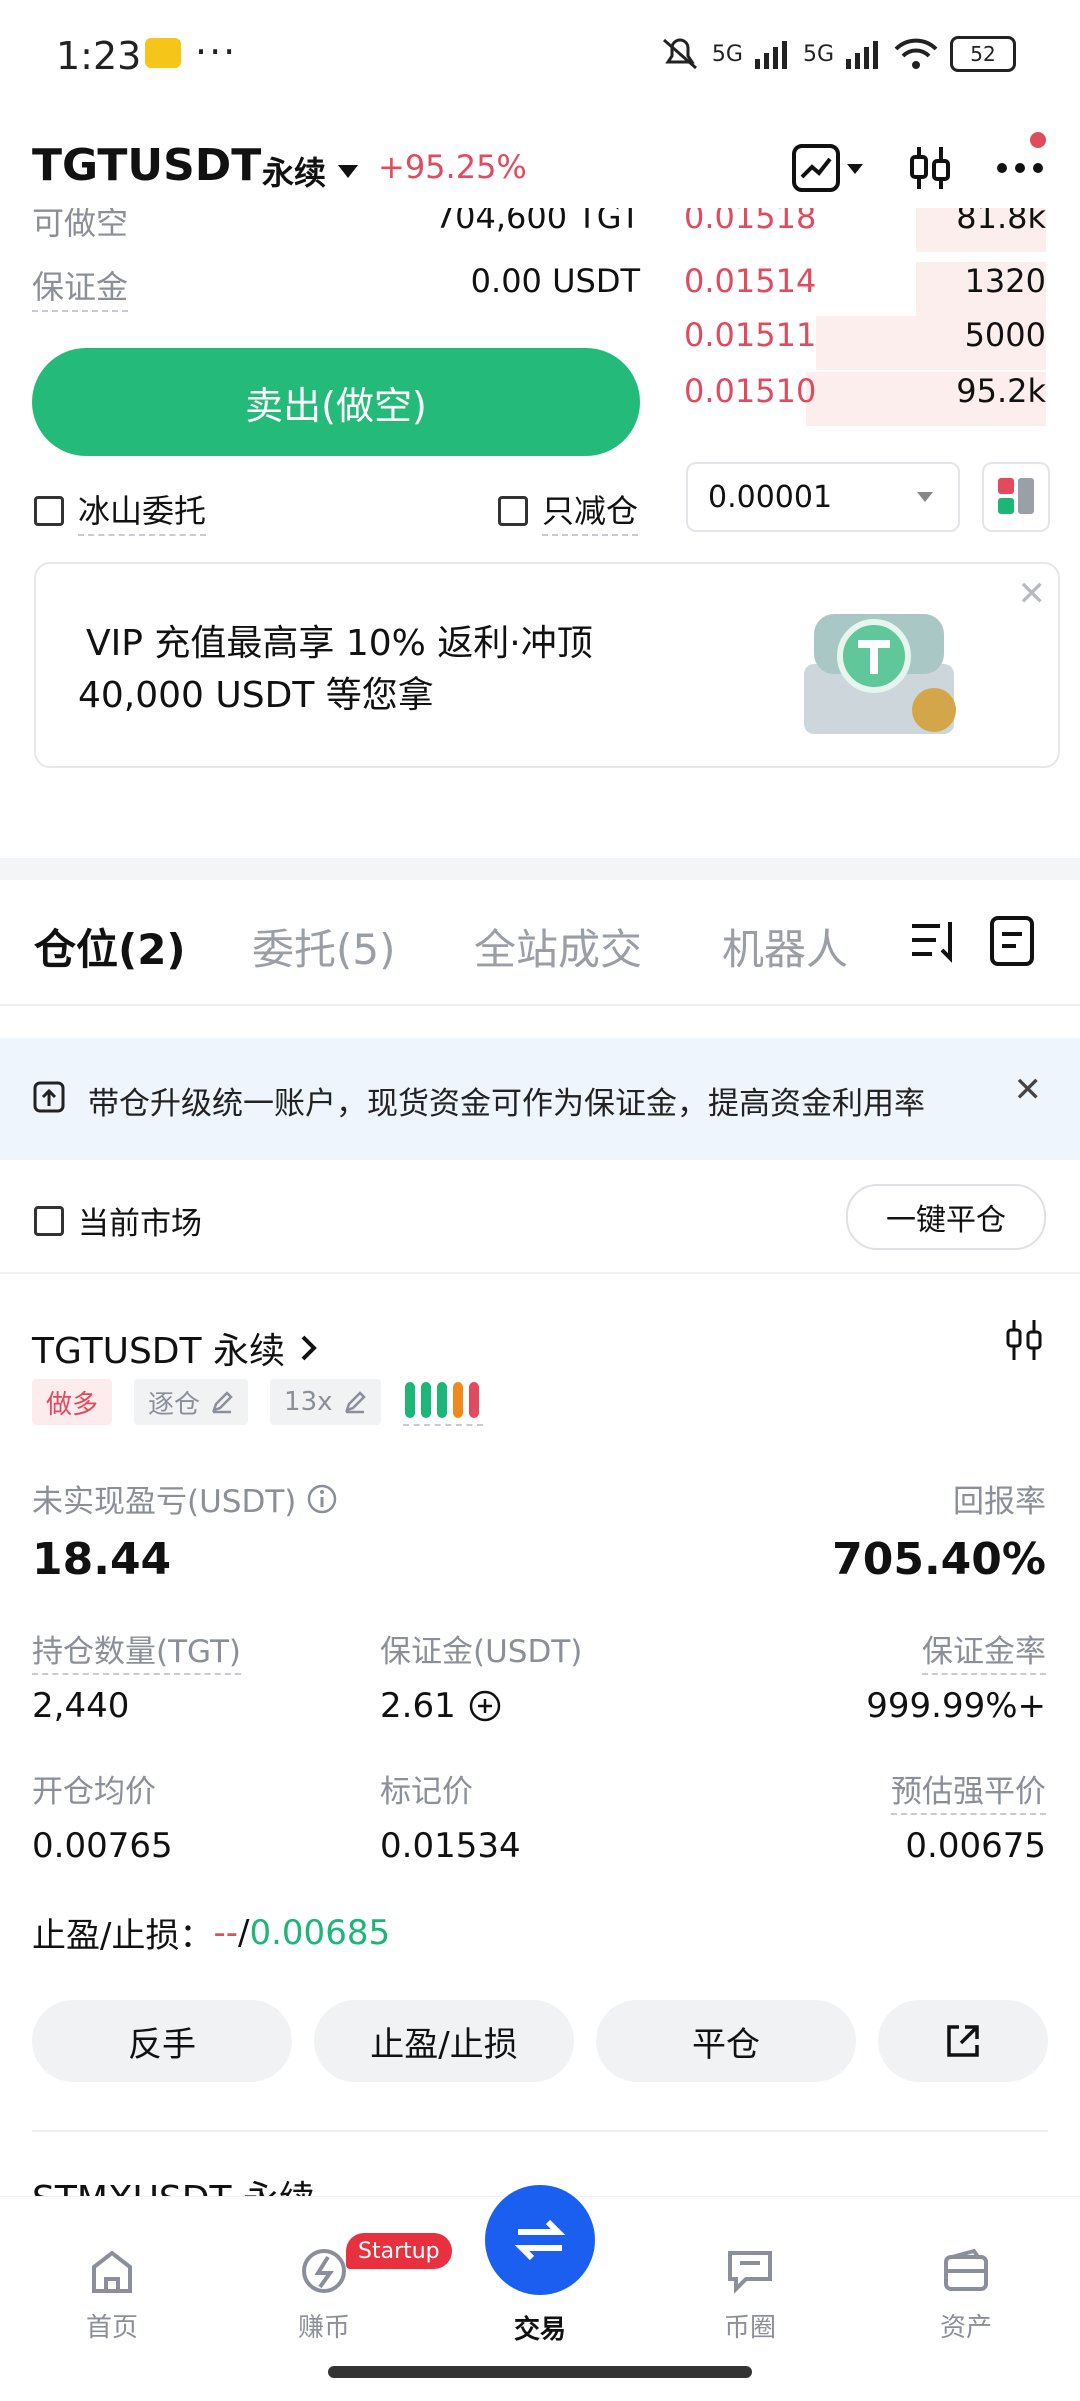 The image size is (1080, 2401). What do you see at coordinates (966, 2294) in the screenshot?
I see `nav-assets: 资产` at bounding box center [966, 2294].